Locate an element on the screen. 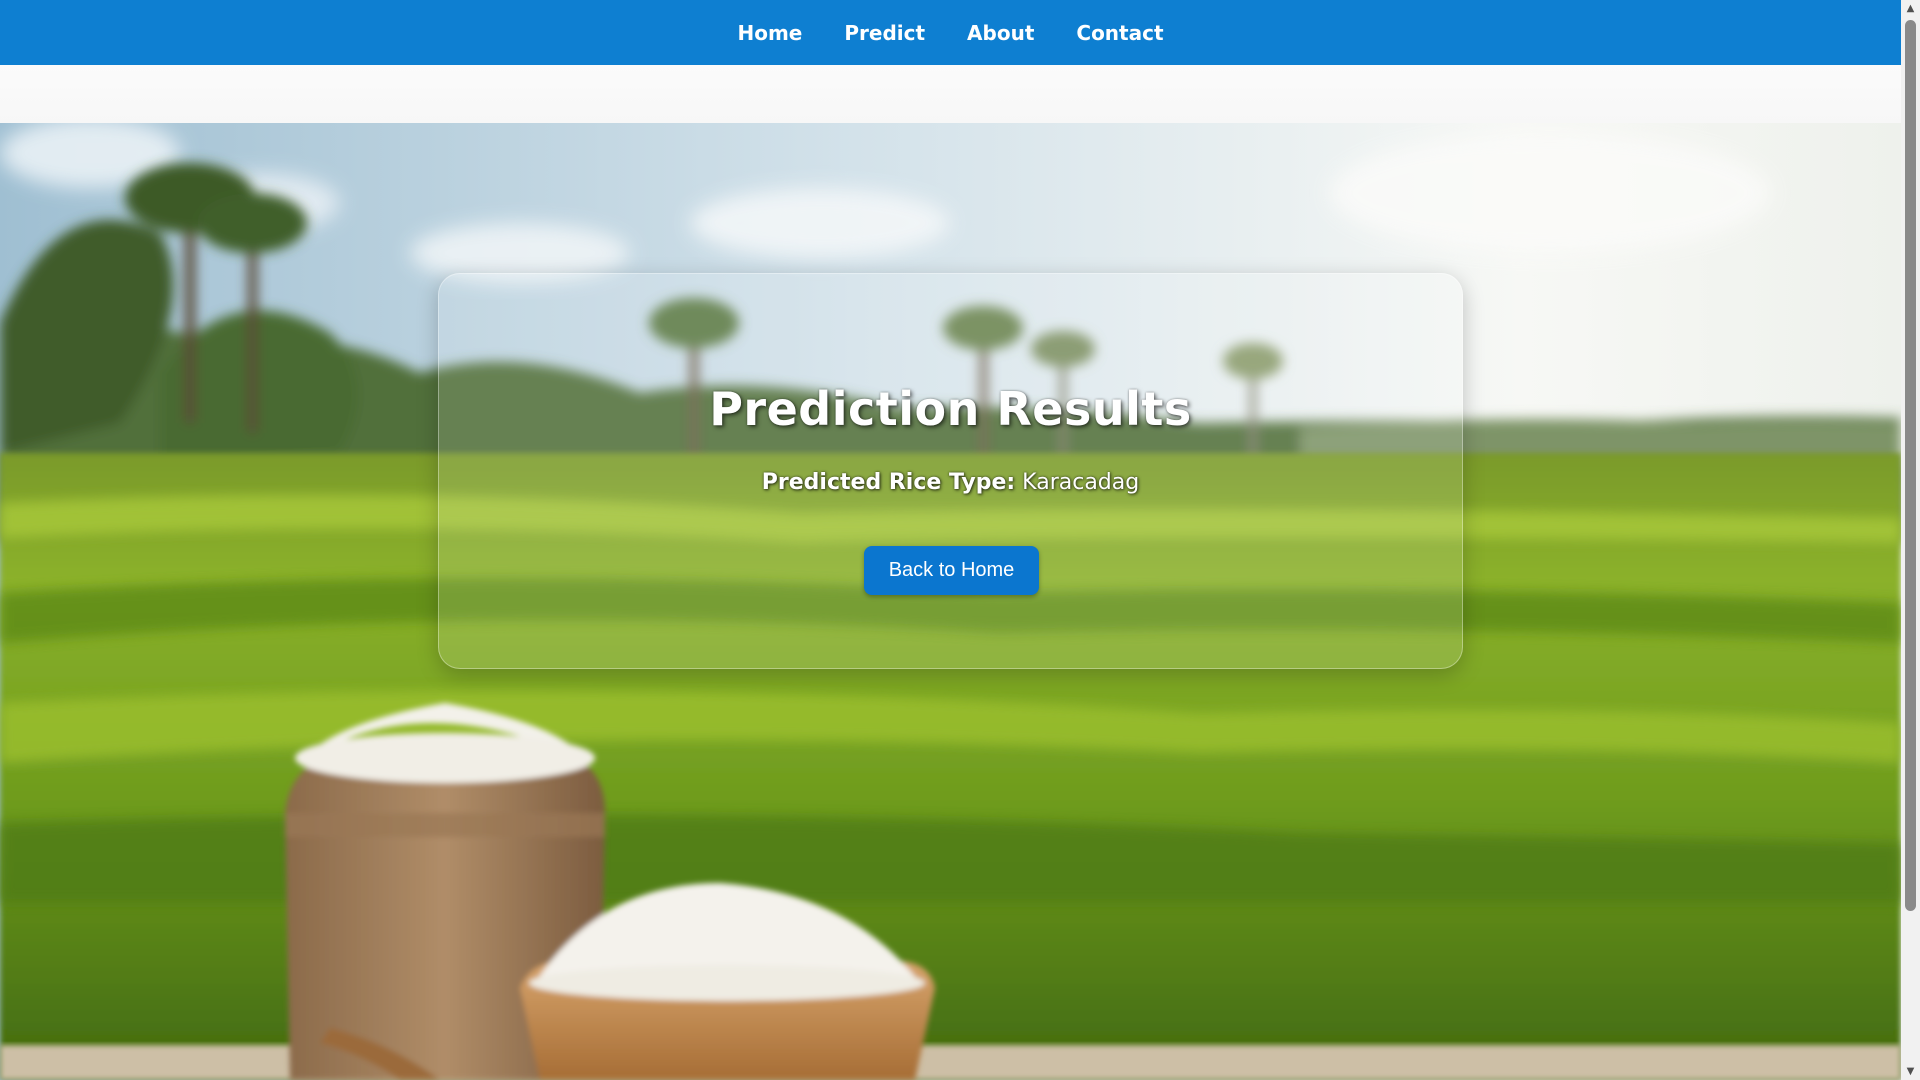  nav-contact-link: Contact is located at coordinates (1119, 33).